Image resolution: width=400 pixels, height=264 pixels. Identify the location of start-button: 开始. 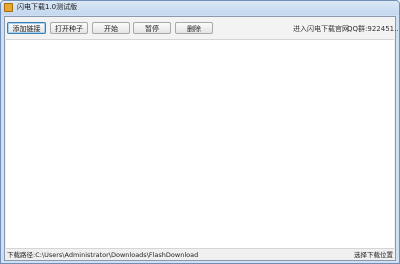
(111, 28).